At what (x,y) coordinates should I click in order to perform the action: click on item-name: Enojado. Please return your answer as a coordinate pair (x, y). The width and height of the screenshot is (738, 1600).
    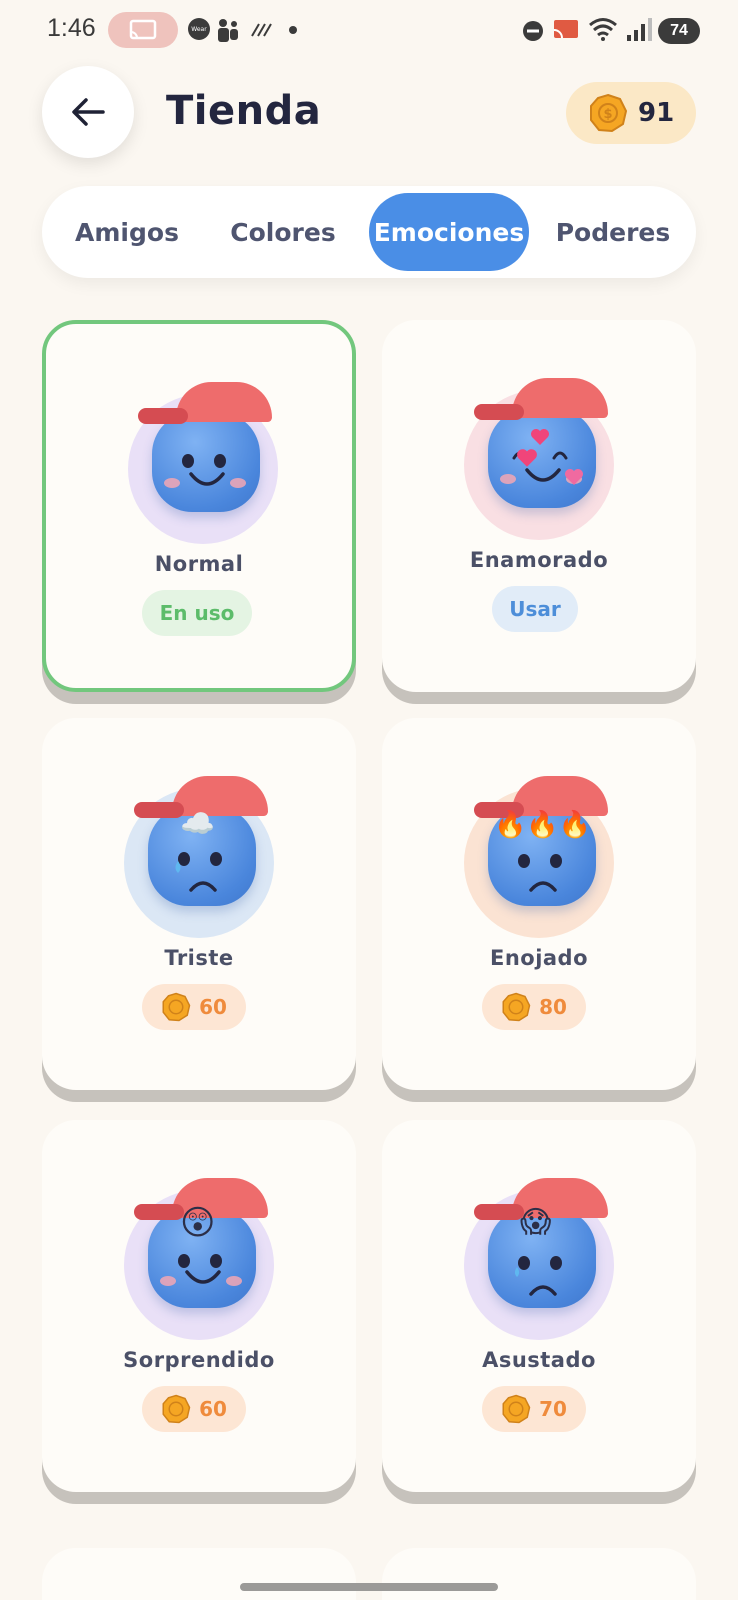
    Looking at the image, I should click on (539, 958).